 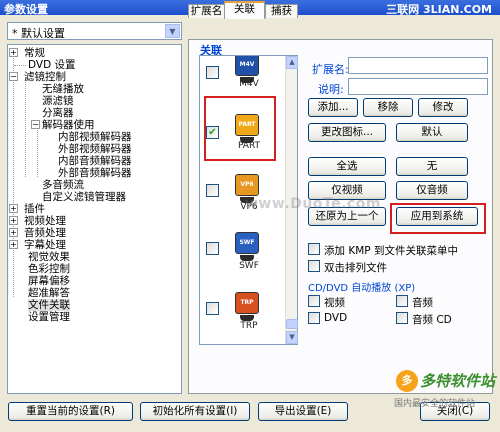 What do you see at coordinates (435, 404) in the screenshot?
I see `logo-subtext: 国内最安全的软件站` at bounding box center [435, 404].